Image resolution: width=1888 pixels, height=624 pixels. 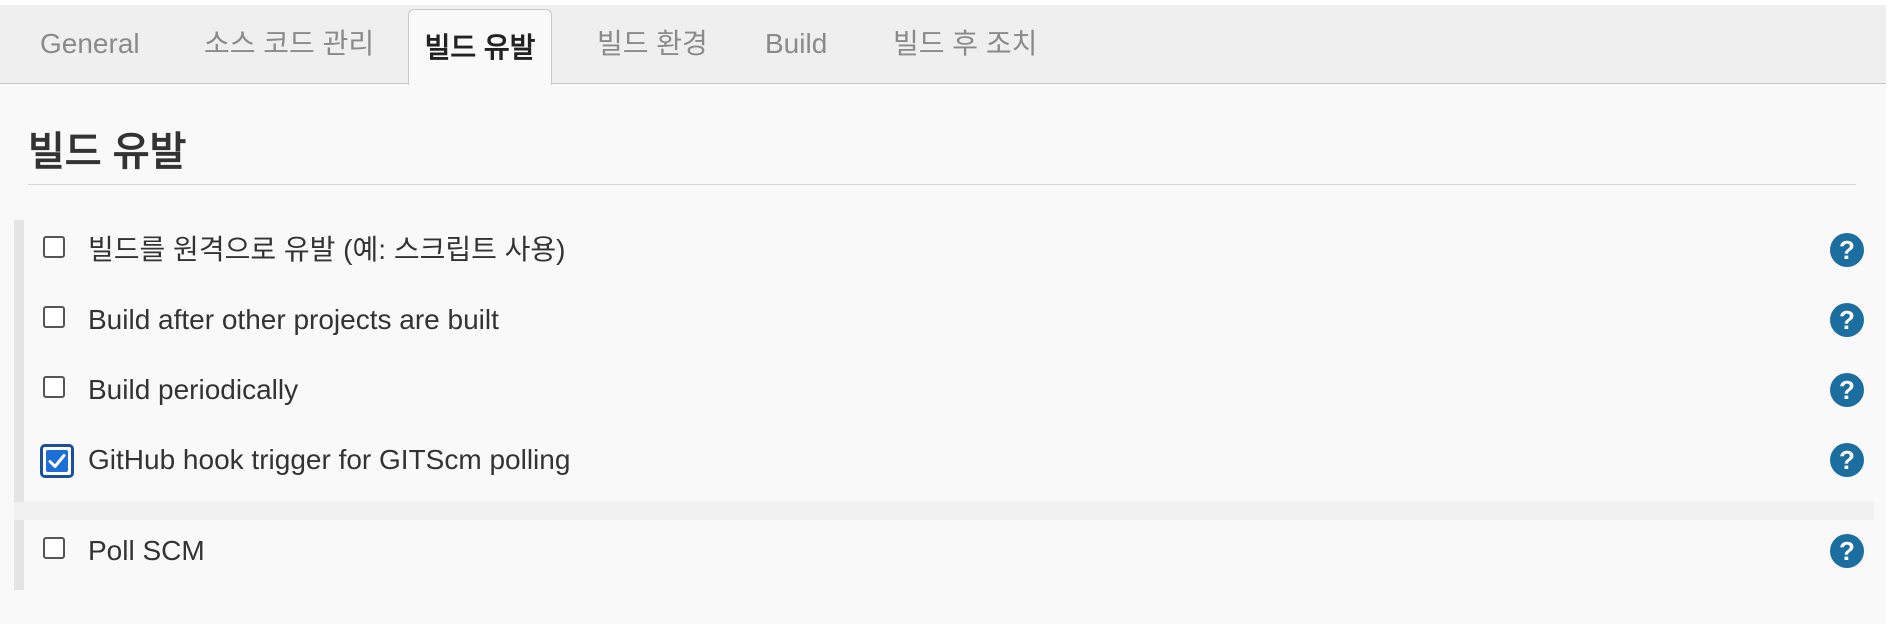 I want to click on checkbox-build-periodically, so click(x=54, y=387).